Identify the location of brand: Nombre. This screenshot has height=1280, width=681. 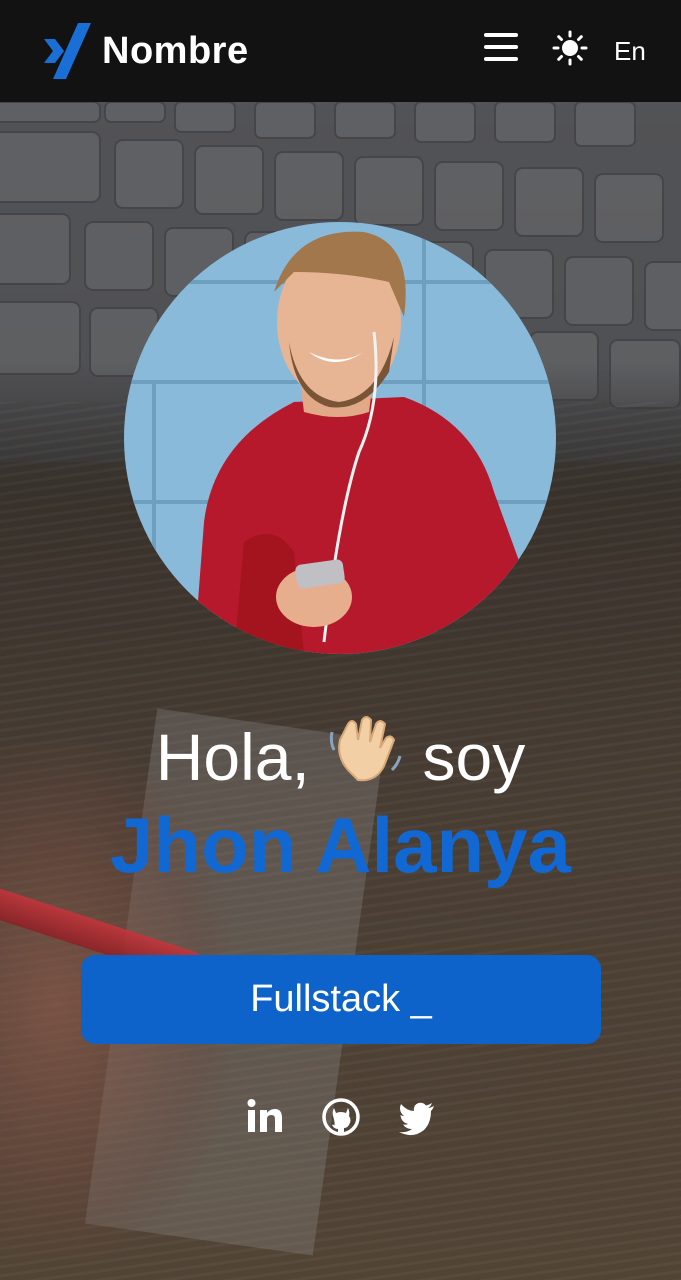
(146, 51).